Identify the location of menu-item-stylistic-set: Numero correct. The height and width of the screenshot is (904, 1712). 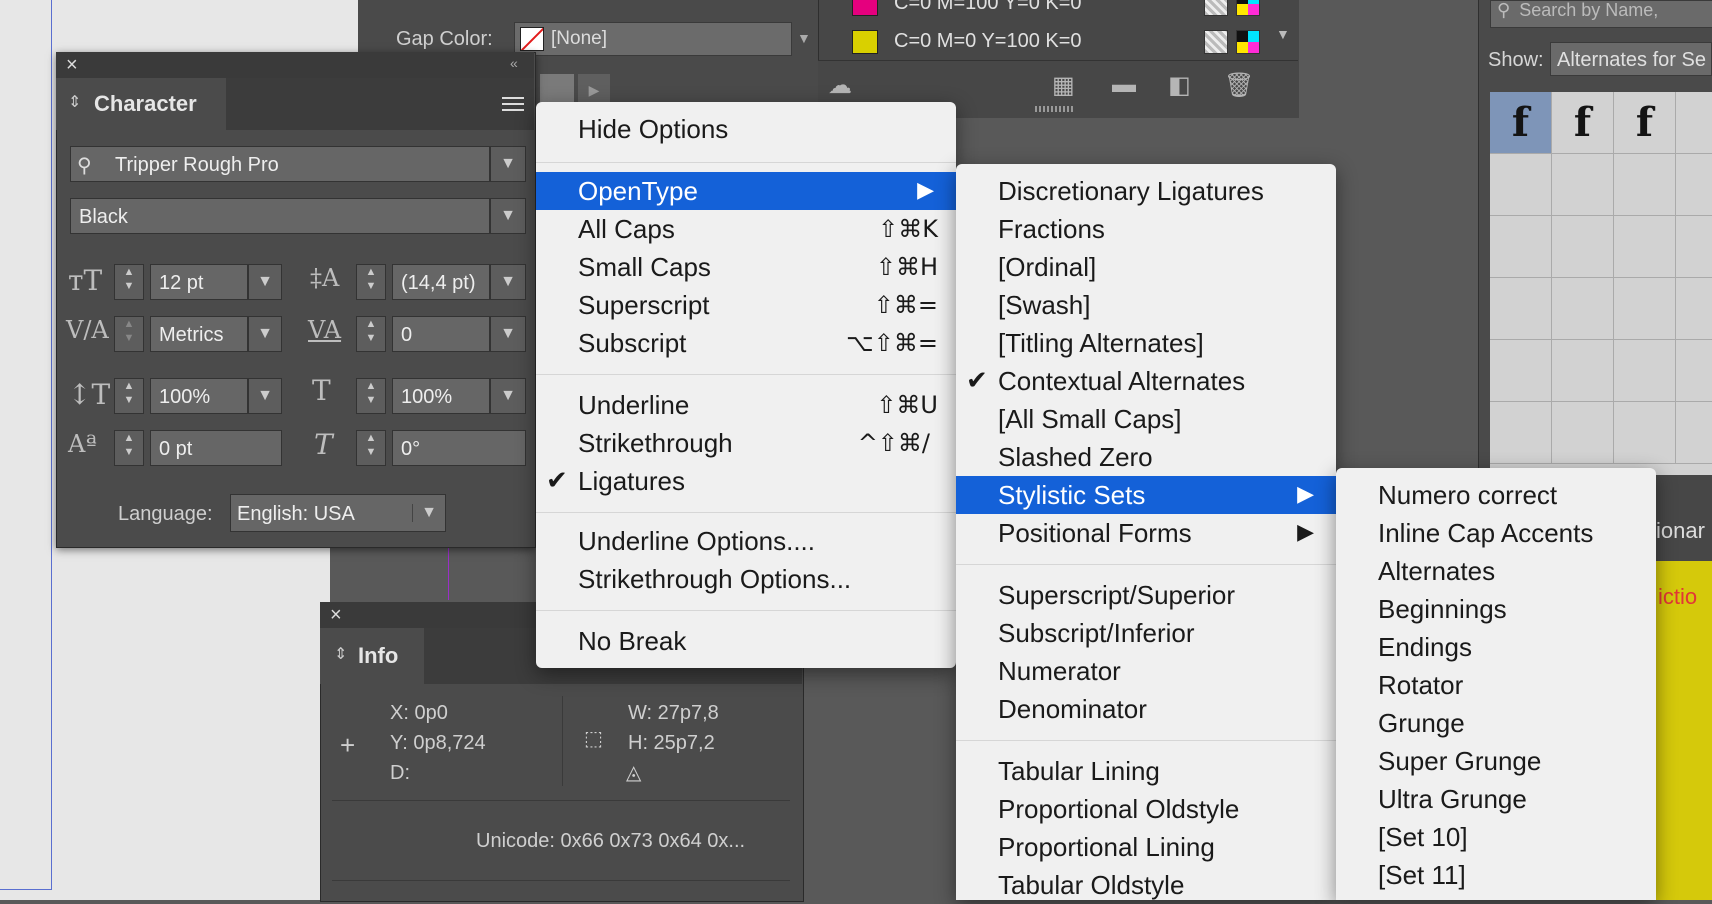
(1496, 495).